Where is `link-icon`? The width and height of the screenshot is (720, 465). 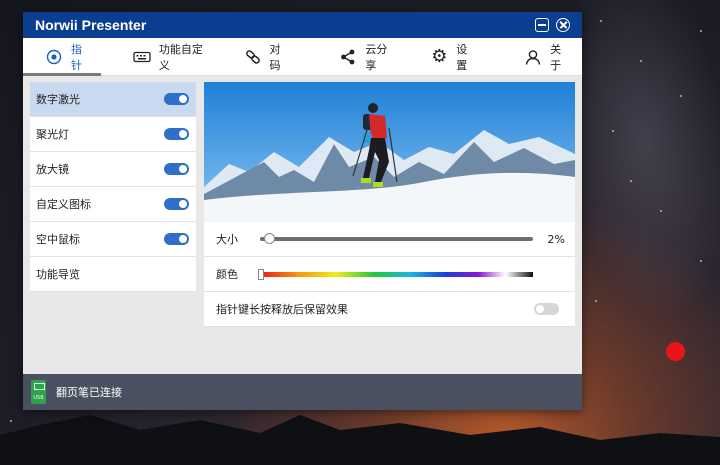
link-icon is located at coordinates (253, 57).